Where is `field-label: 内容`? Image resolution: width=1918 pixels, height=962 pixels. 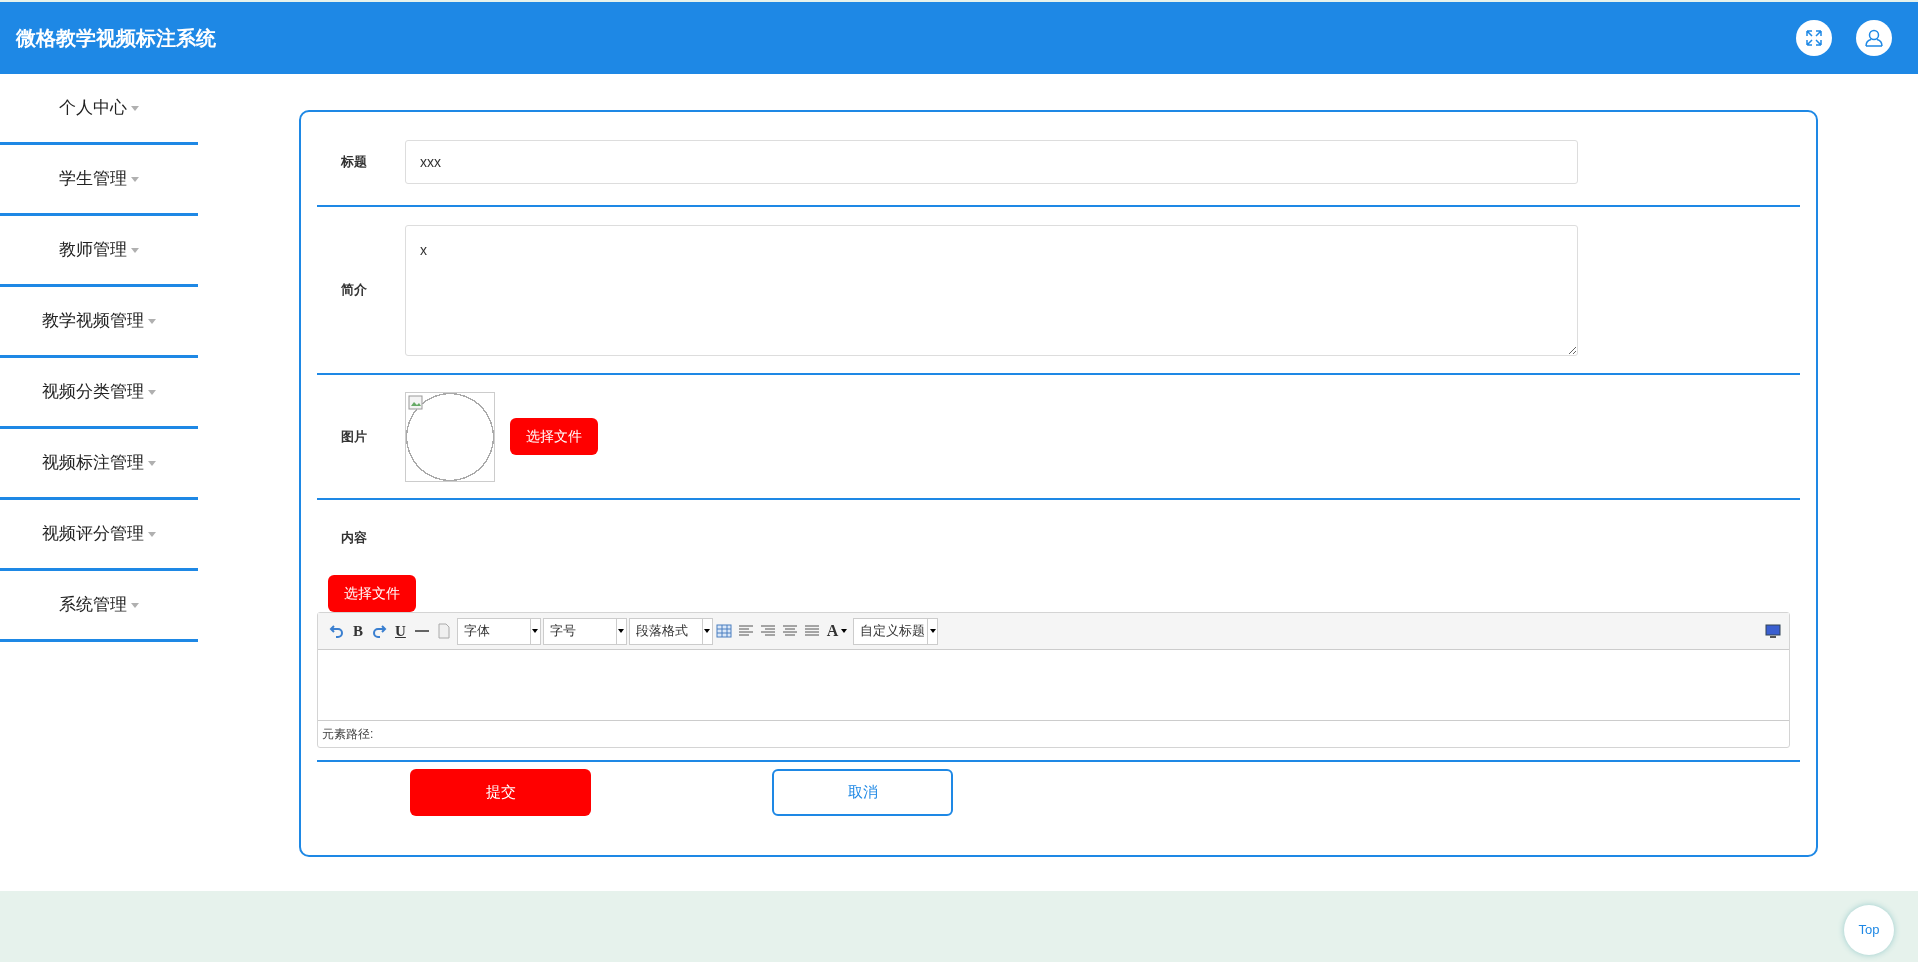 field-label: 内容 is located at coordinates (353, 537).